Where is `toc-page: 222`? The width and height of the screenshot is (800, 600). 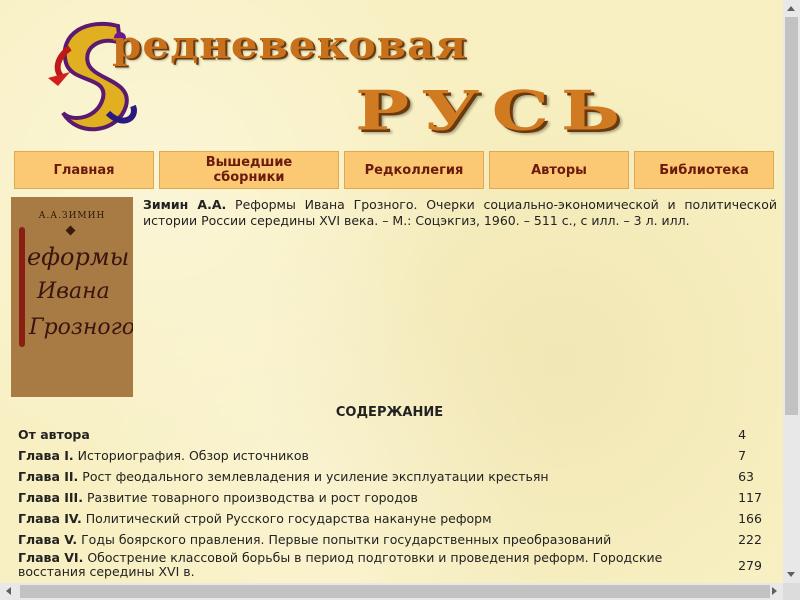 toc-page: 222 is located at coordinates (750, 539).